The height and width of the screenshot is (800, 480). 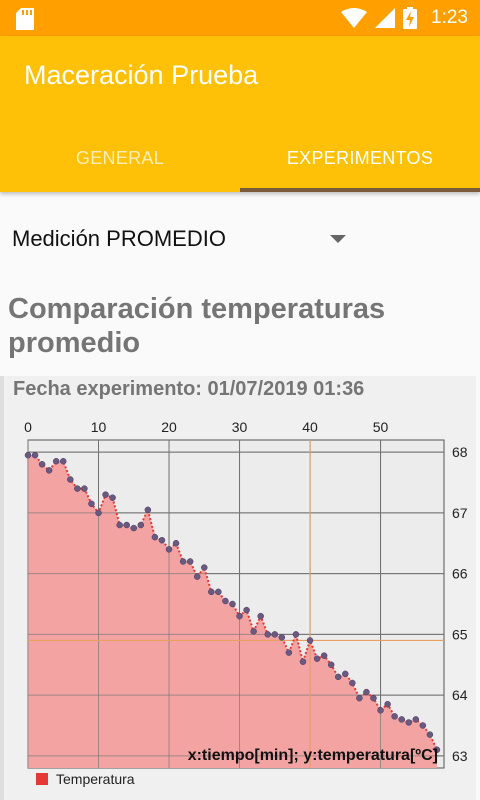 I want to click on status-time: 1:23, so click(x=449, y=17).